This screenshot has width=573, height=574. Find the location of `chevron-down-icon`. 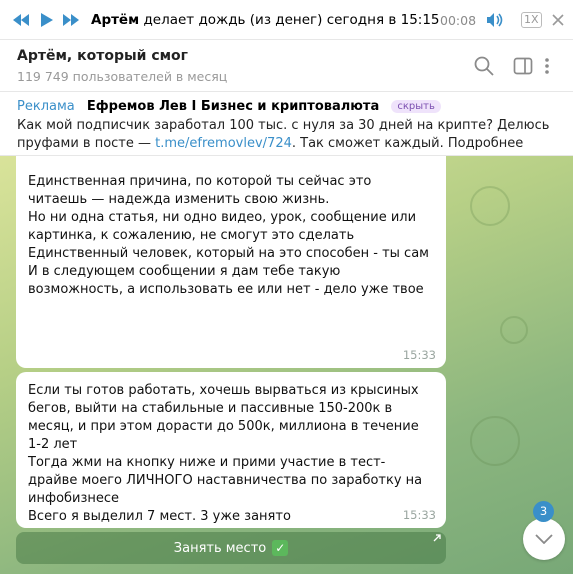

chevron-down-icon is located at coordinates (544, 539).